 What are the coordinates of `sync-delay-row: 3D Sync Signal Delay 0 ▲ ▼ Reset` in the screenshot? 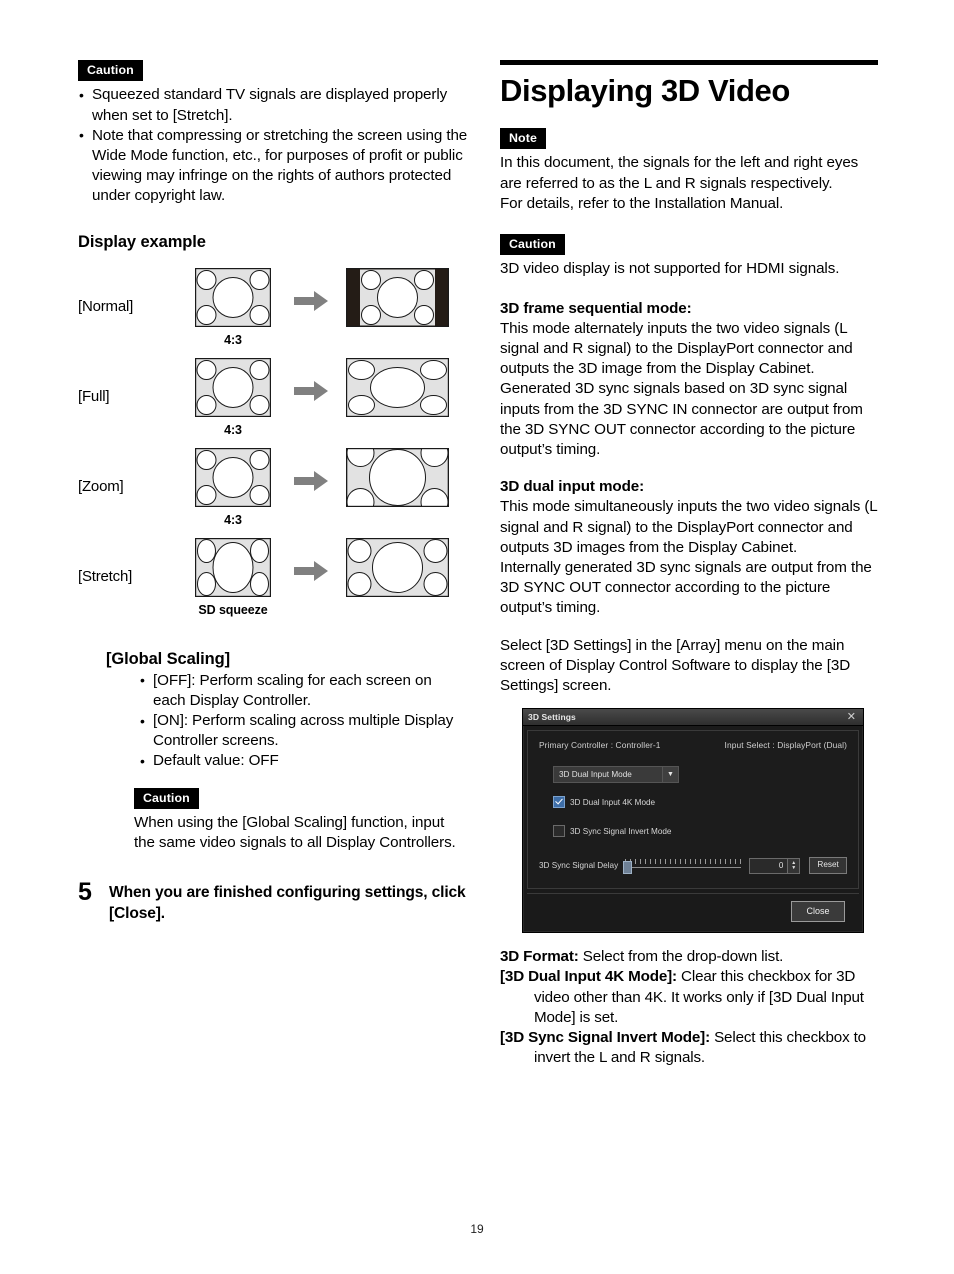 It's located at (693, 866).